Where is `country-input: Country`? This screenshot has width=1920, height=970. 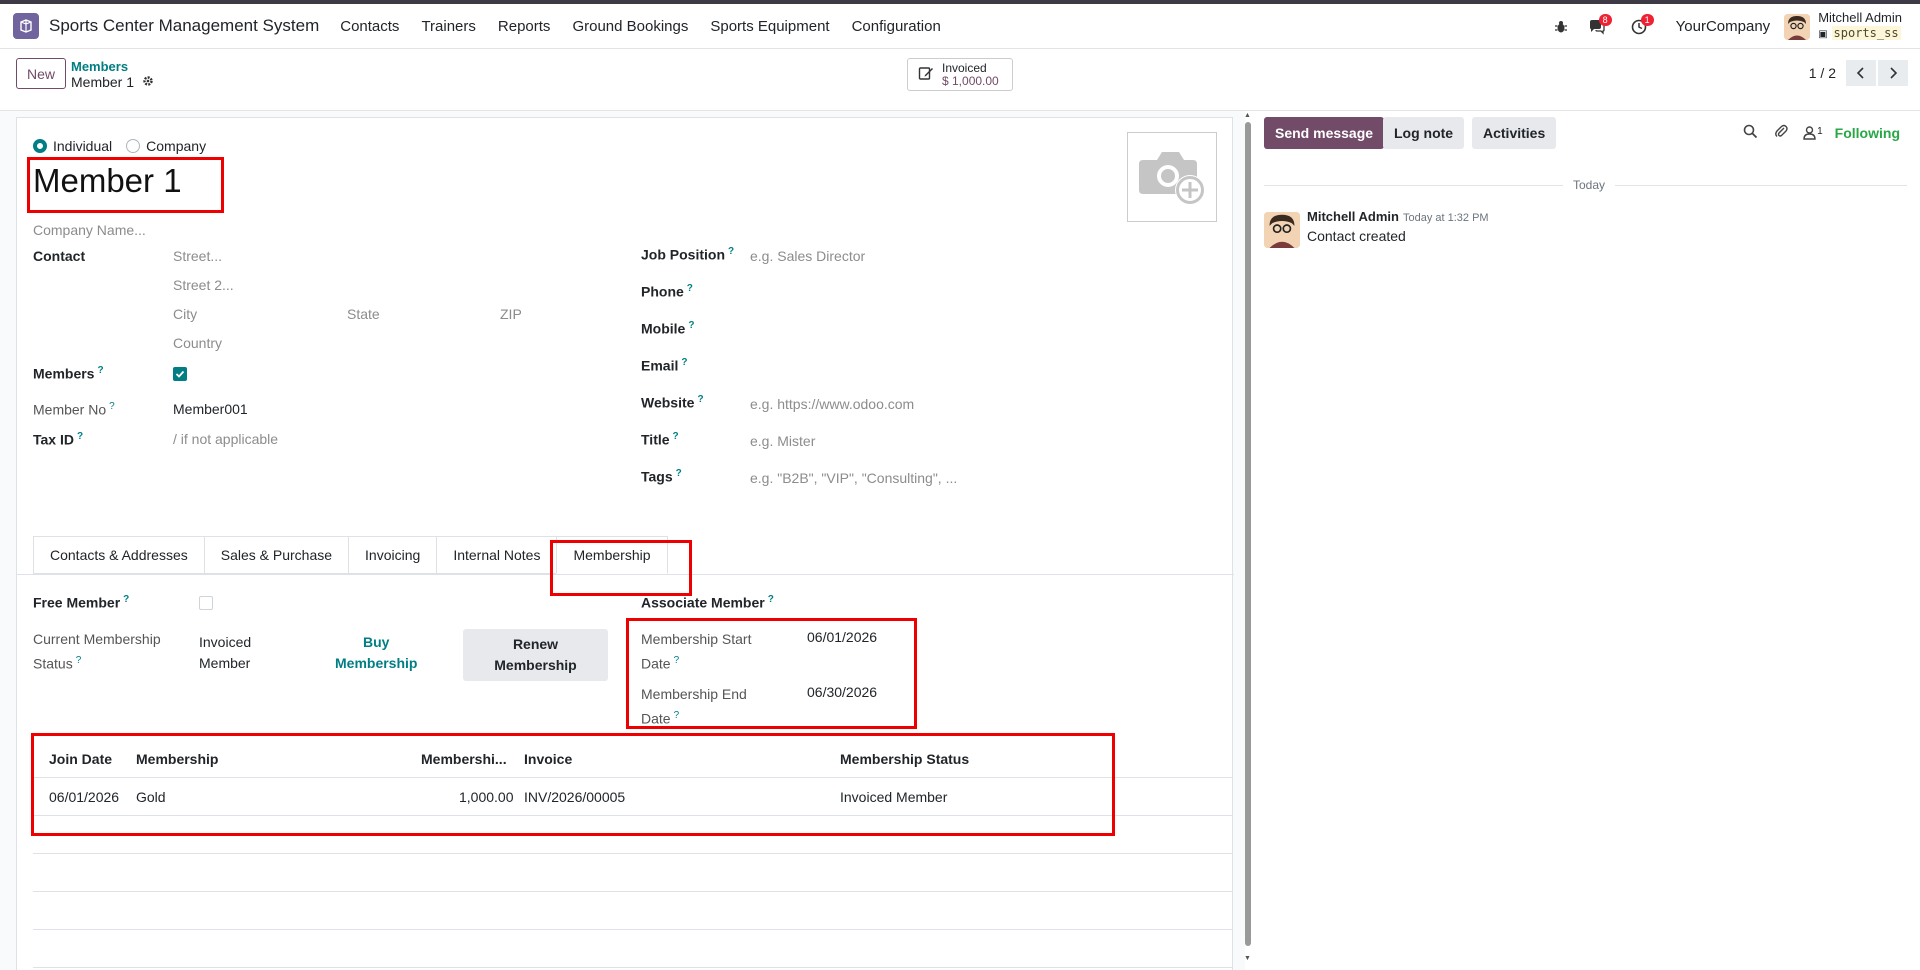
country-input: Country is located at coordinates (197, 343).